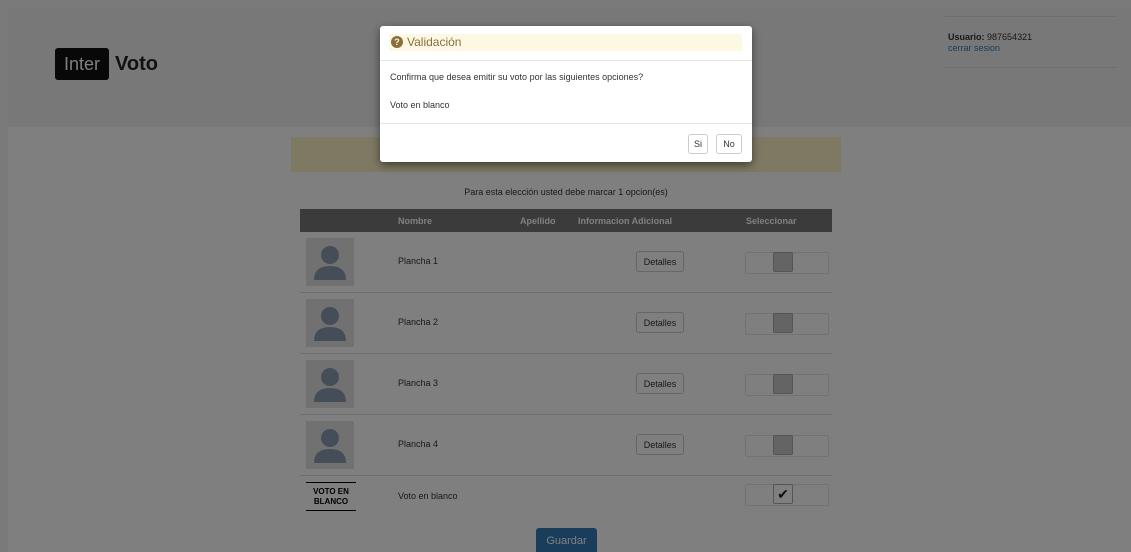 The height and width of the screenshot is (552, 1131). Describe the element at coordinates (566, 143) in the screenshot. I see `modal-footer: Si No` at that location.